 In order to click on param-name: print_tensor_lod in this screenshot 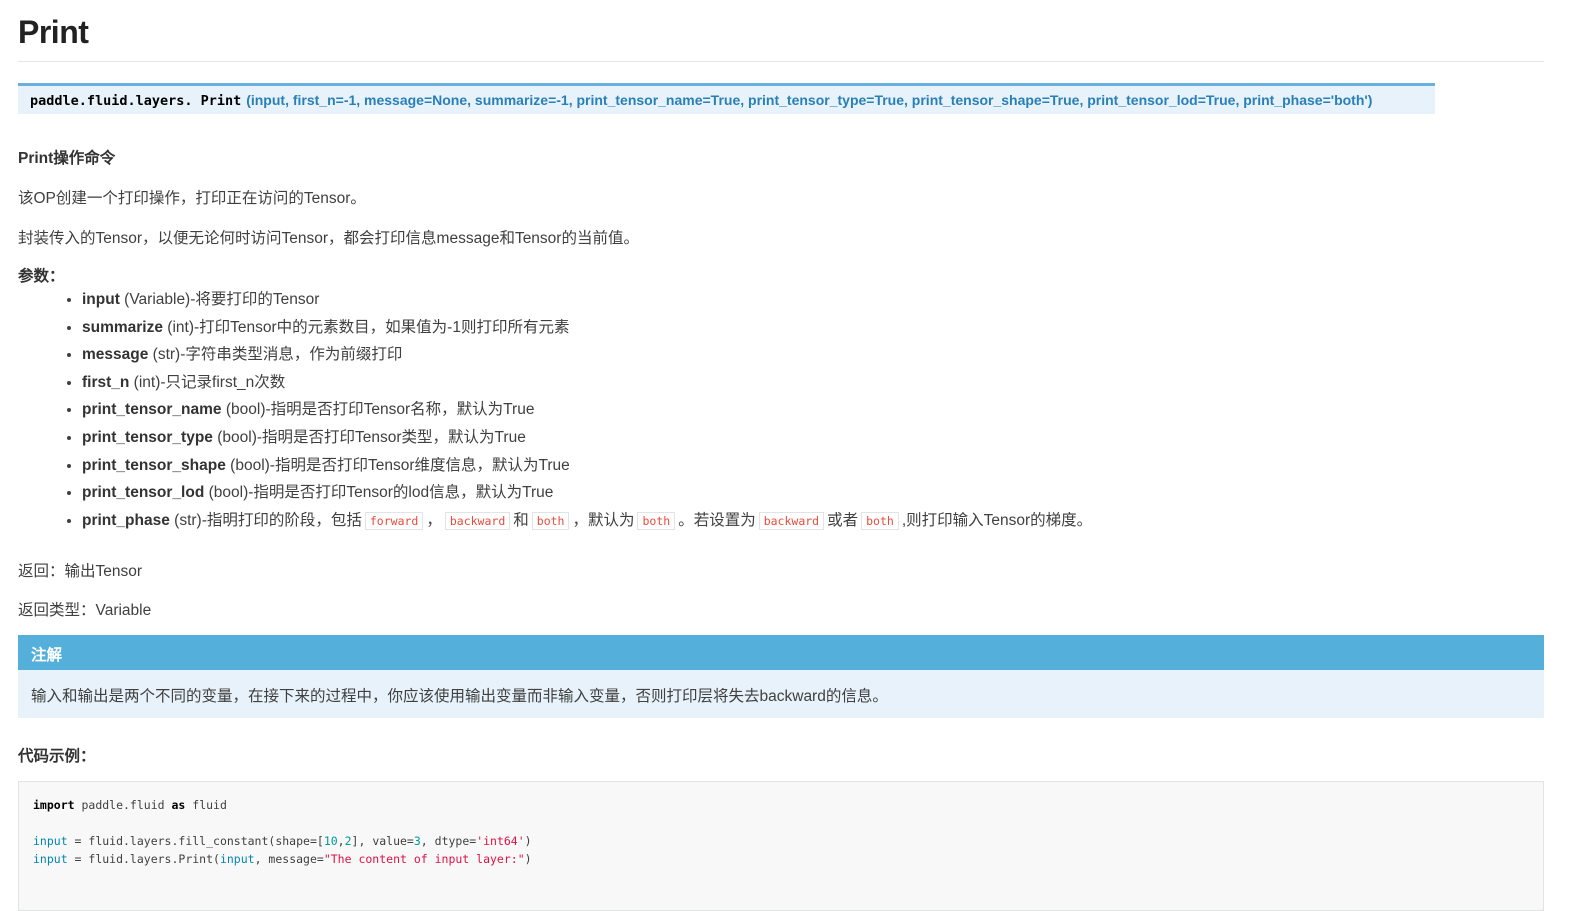, I will do `click(143, 493)`.